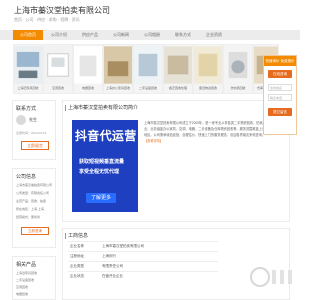  What do you see at coordinates (77, 256) in the screenshot?
I see `row-label: 注册地址` at bounding box center [77, 256].